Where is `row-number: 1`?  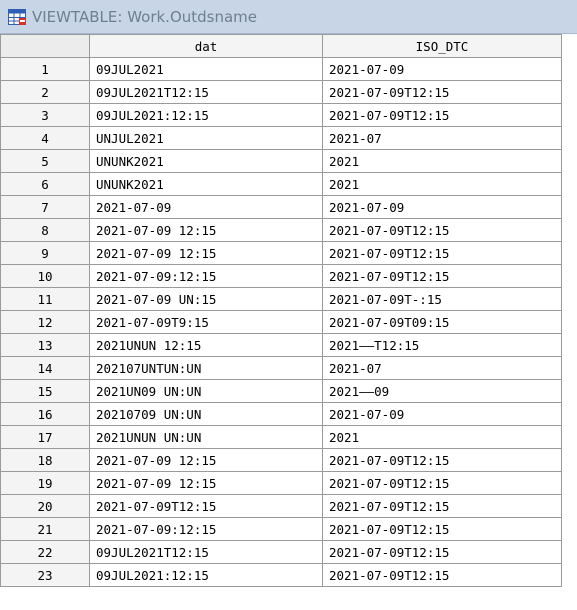
row-number: 1 is located at coordinates (45, 69).